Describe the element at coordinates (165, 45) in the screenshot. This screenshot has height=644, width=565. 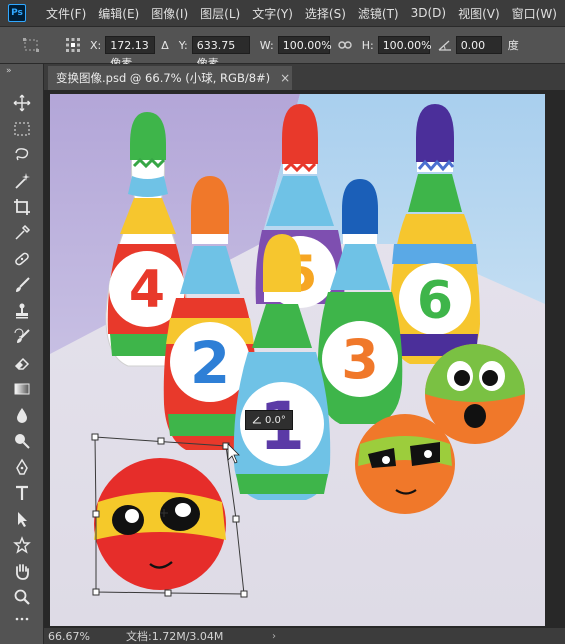
I see `relative-position-icon: Δ` at that location.